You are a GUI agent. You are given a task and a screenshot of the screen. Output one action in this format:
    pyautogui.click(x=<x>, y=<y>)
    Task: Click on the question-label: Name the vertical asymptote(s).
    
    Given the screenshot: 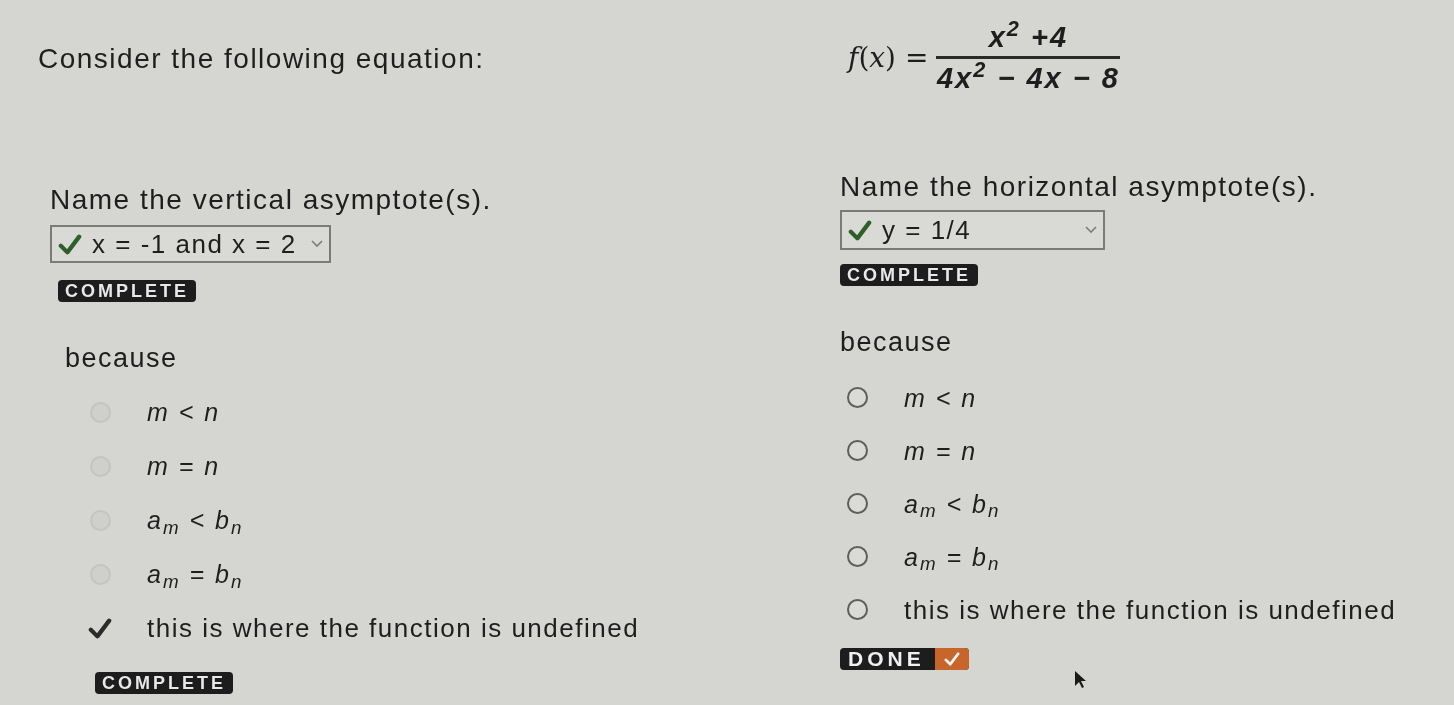 What is the action you would take?
    pyautogui.click(x=271, y=200)
    